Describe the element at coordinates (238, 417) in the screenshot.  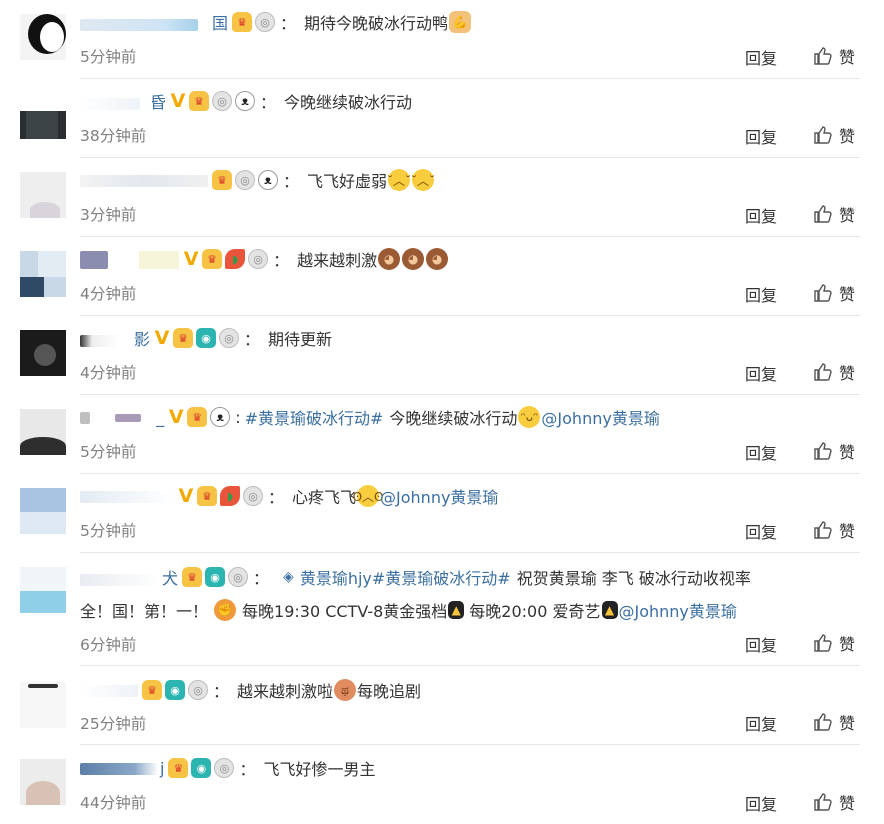
I see `colon: :` at that location.